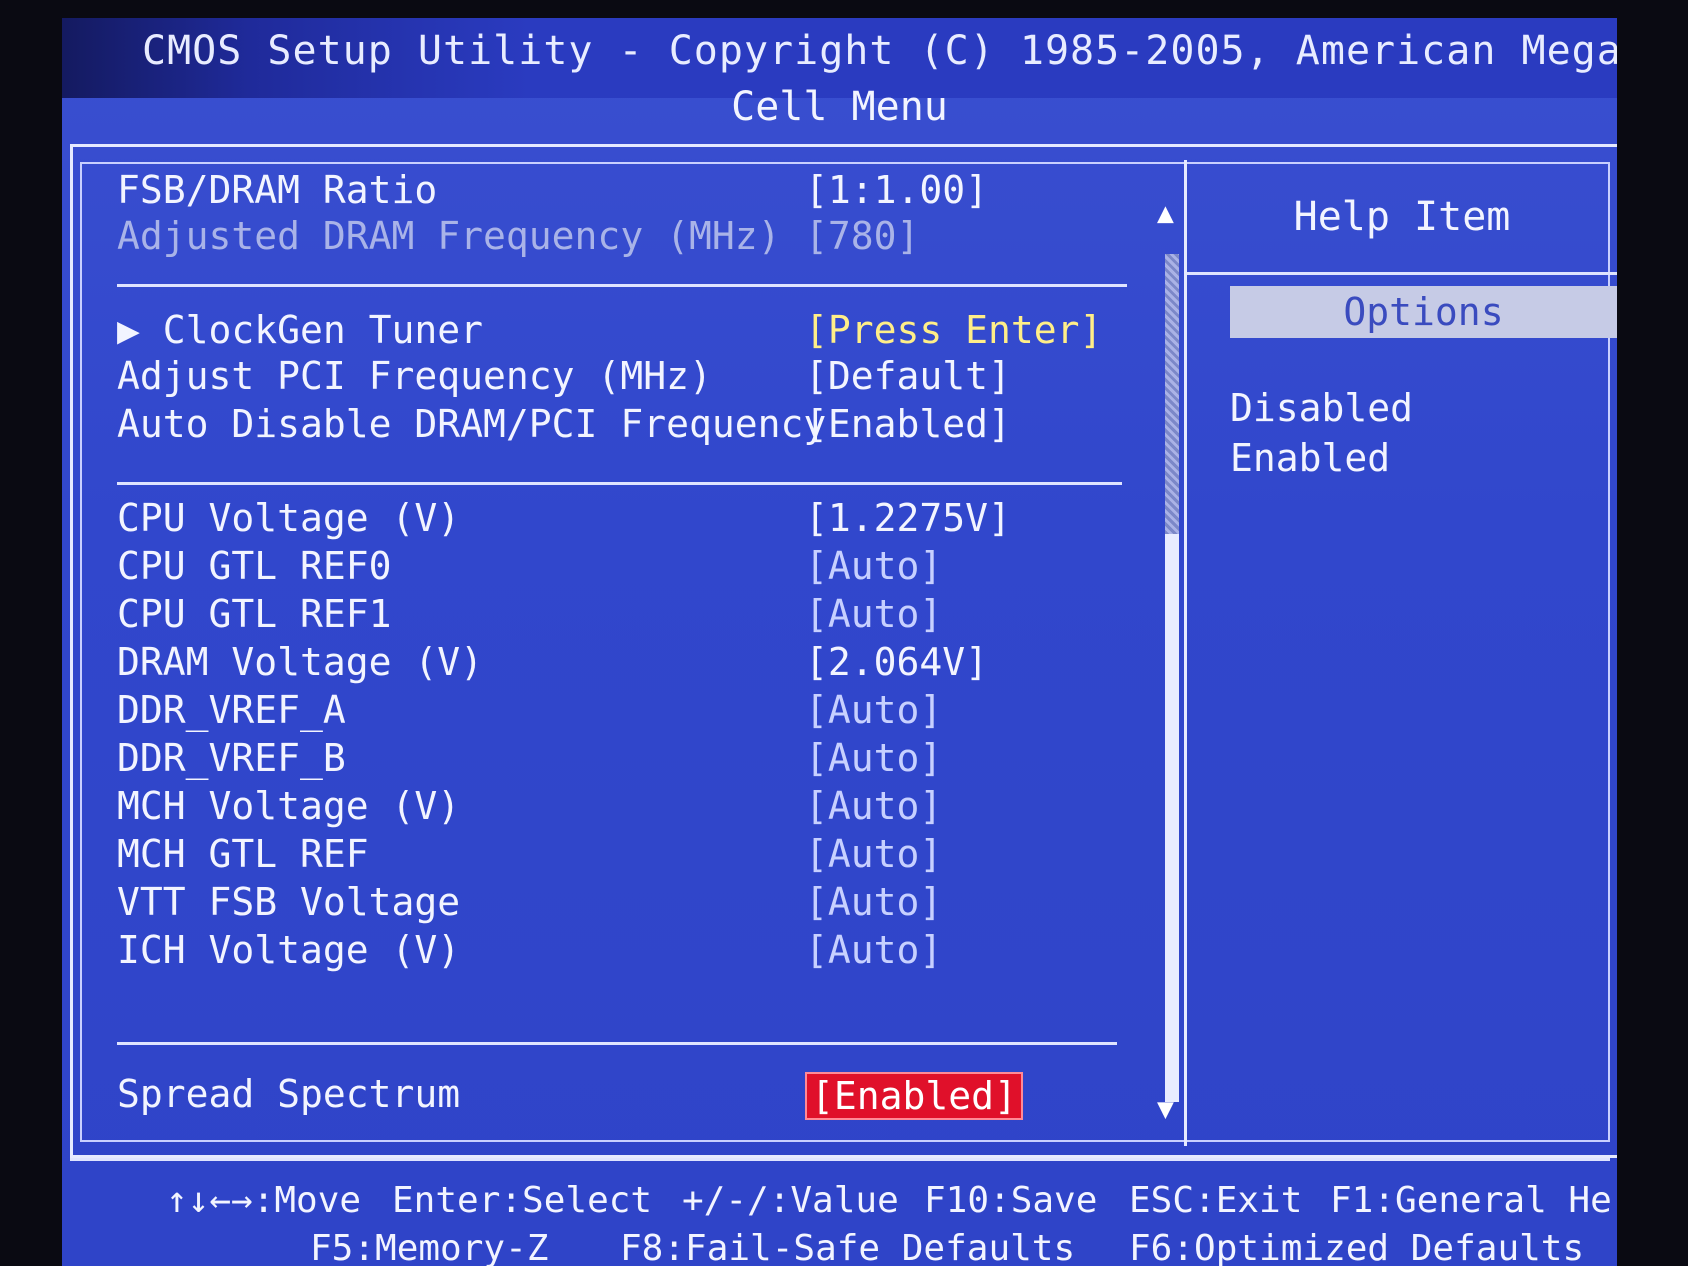 The height and width of the screenshot is (1266, 1688). Describe the element at coordinates (896, 662) in the screenshot. I see `setting-value: [2.064V]` at that location.